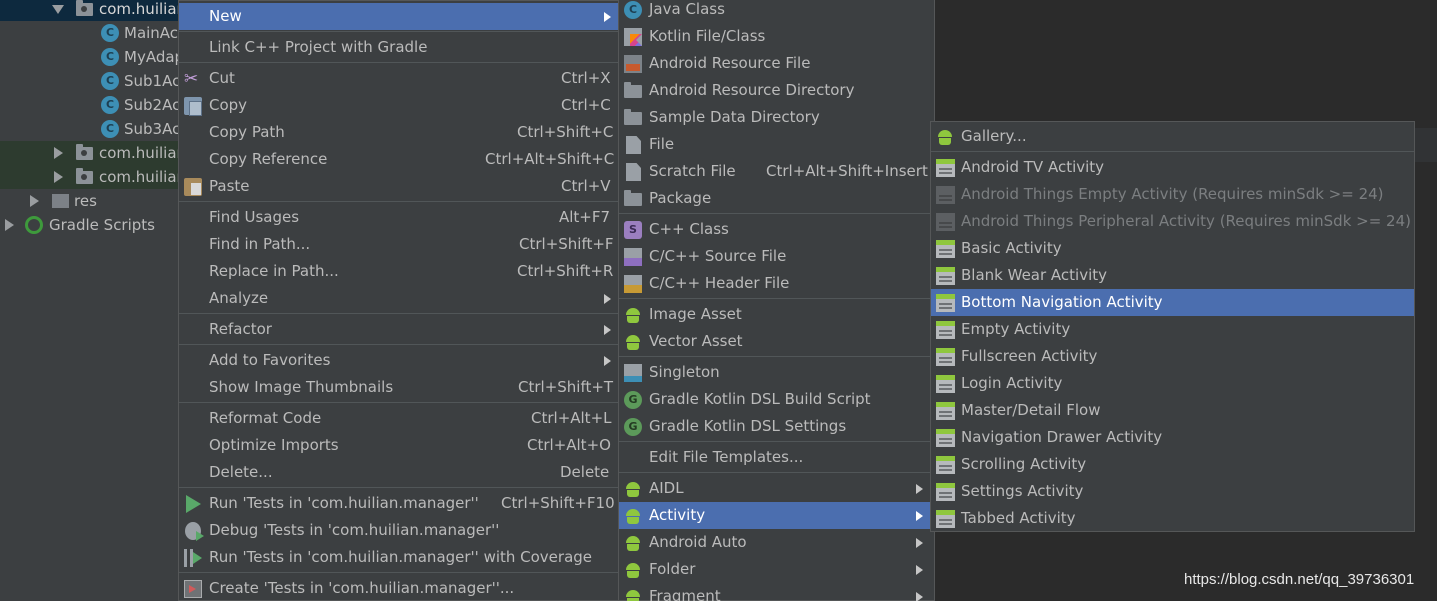  I want to click on run-icon, so click(193, 504).